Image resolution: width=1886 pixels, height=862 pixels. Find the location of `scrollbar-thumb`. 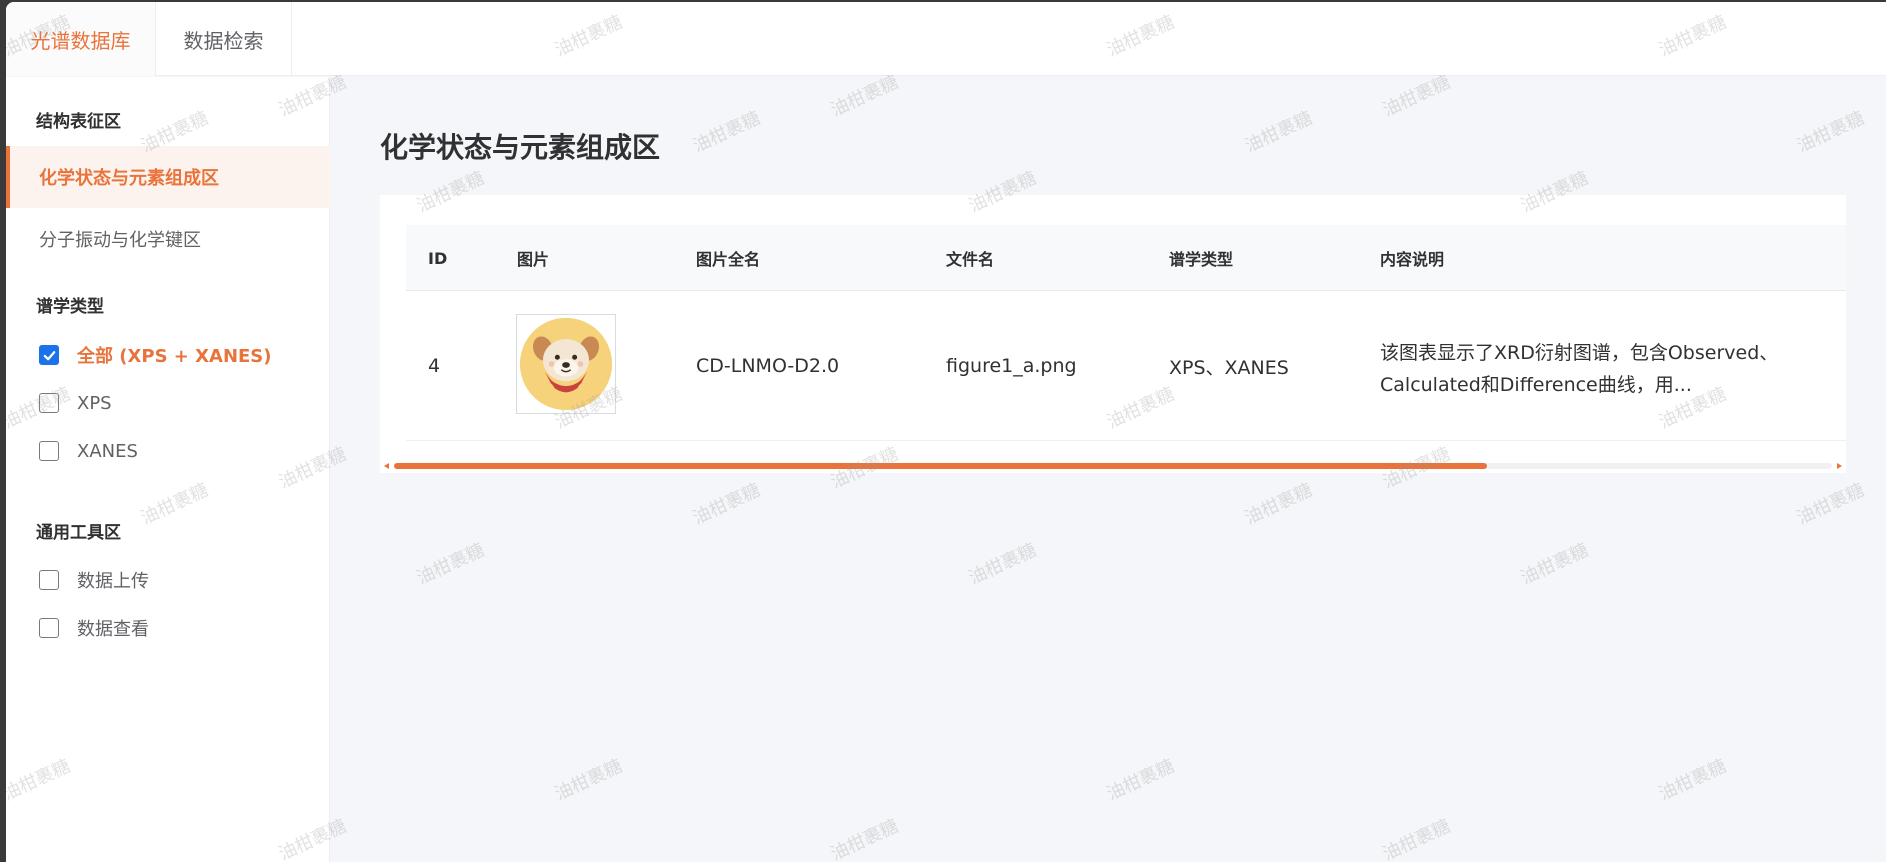

scrollbar-thumb is located at coordinates (940, 466).